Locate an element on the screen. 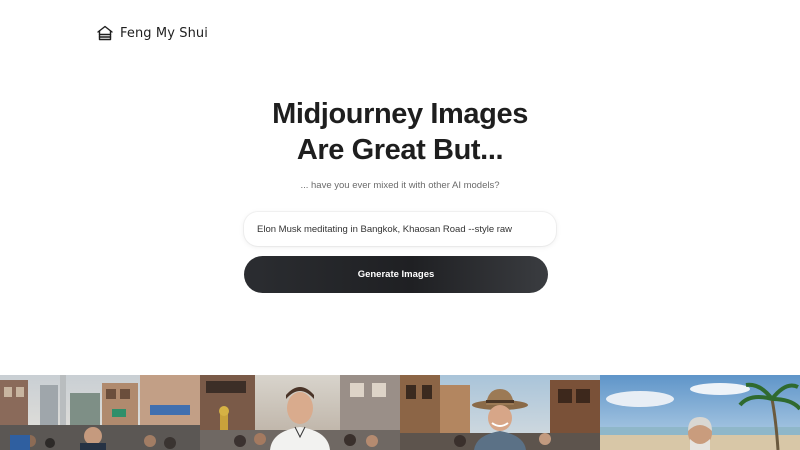 The width and height of the screenshot is (800, 450). prompt-input is located at coordinates (400, 229).